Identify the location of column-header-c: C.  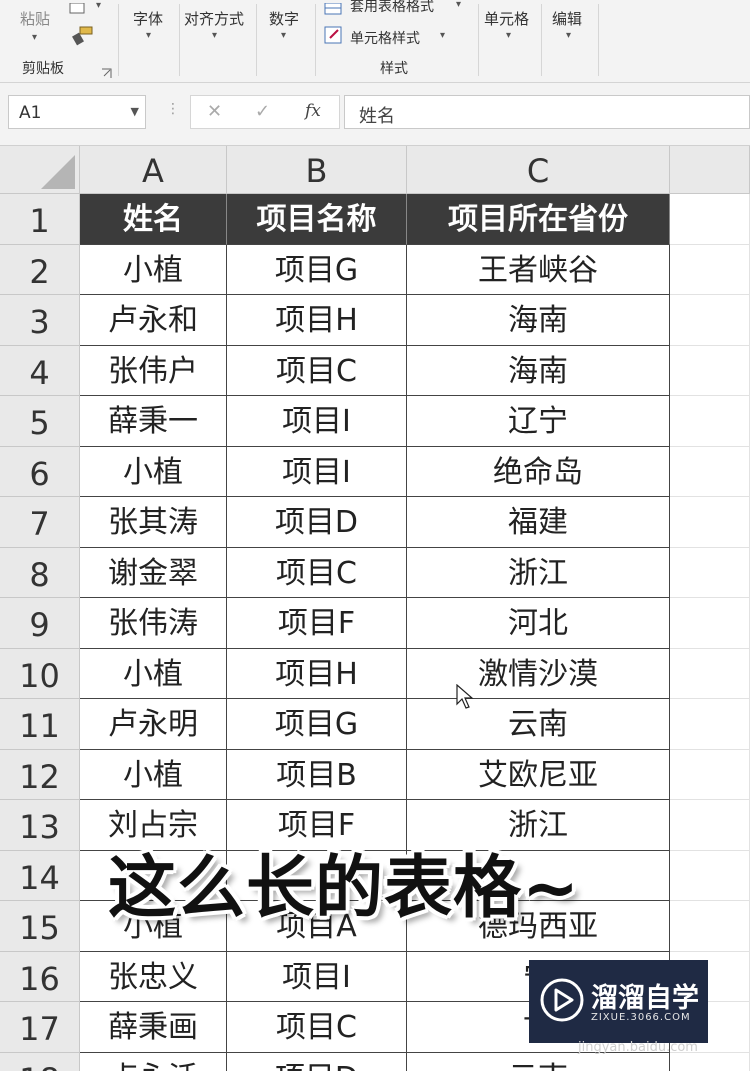
(538, 170).